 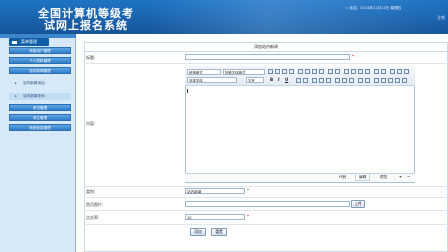 I want to click on insert-image-icon, so click(x=337, y=80).